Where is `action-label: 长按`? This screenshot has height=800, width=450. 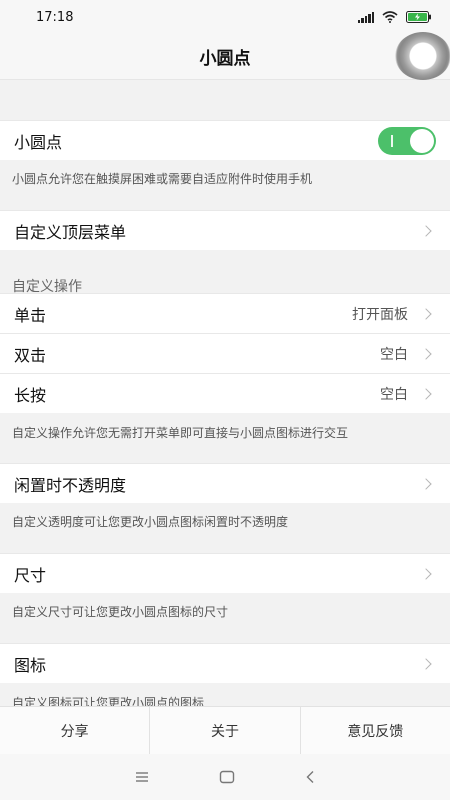 action-label: 长按 is located at coordinates (30, 395).